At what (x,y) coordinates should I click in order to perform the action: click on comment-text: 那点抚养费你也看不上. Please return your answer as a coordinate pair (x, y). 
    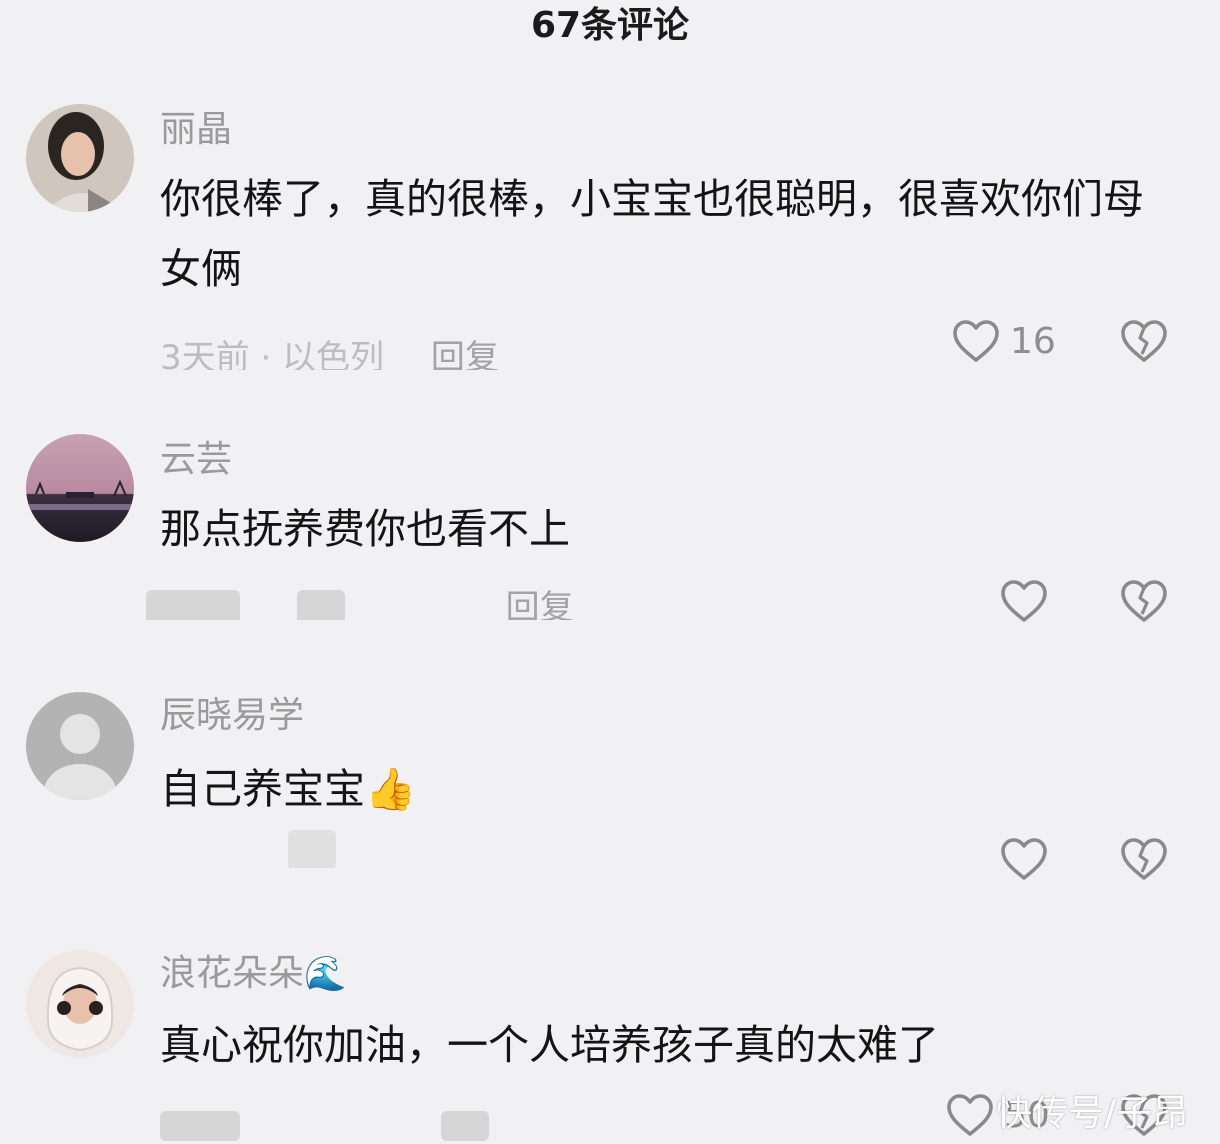
    Looking at the image, I should click on (365, 529).